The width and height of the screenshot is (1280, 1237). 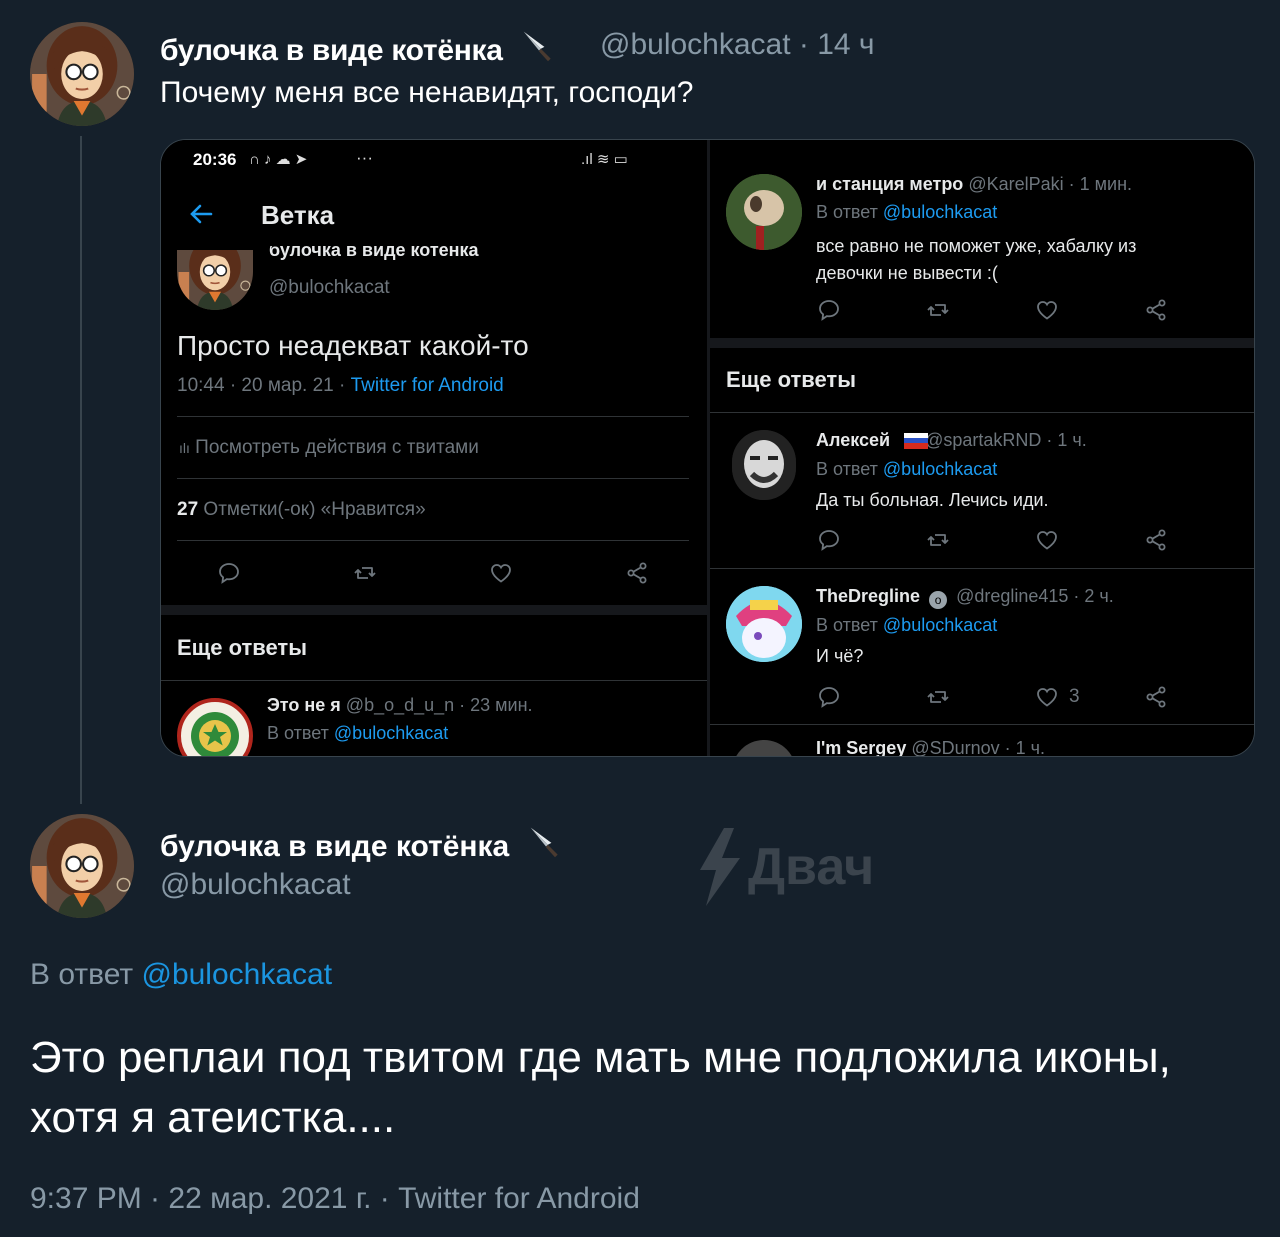 I want to click on tweet2-handle: @bulochkacat, so click(x=255, y=885).